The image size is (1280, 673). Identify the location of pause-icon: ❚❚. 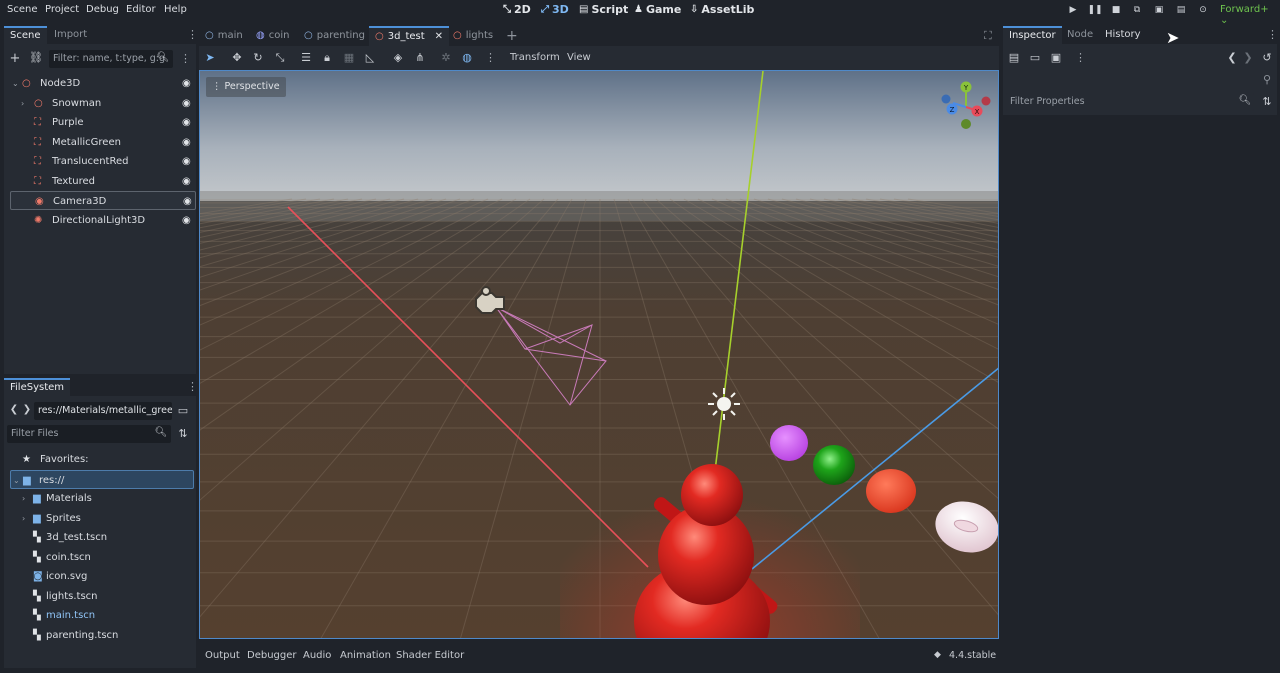
(1094, 10).